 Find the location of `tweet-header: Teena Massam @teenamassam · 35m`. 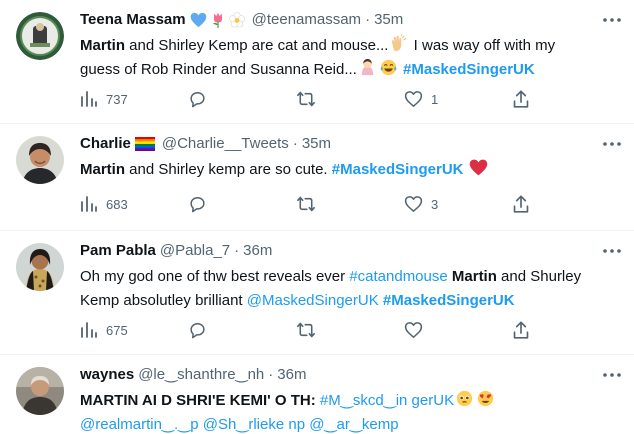

tweet-header: Teena Massam @teenamassam · 35m is located at coordinates (351, 20).